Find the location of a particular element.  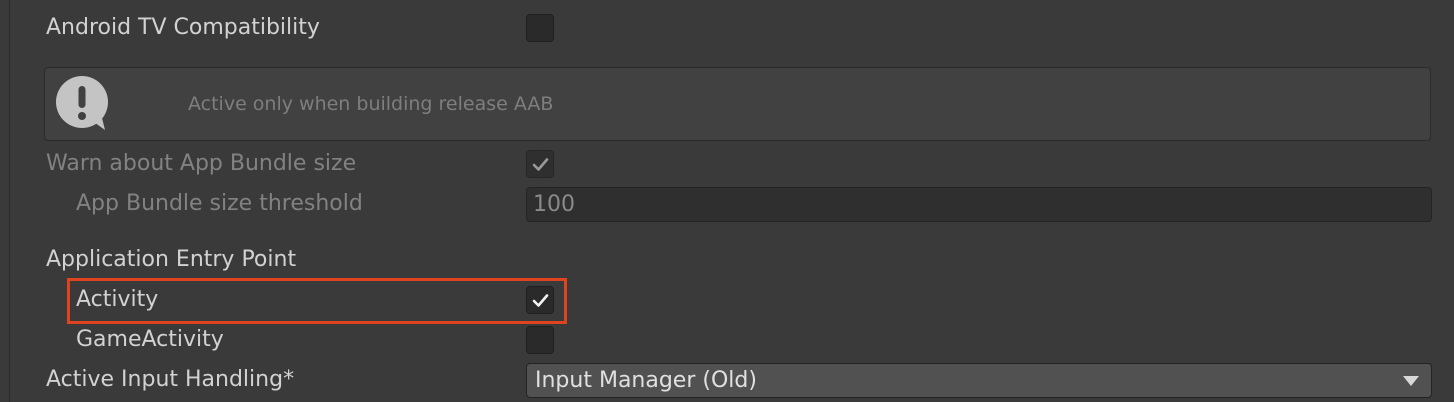

exclamation-speech-bubble-icon is located at coordinates (82, 103).